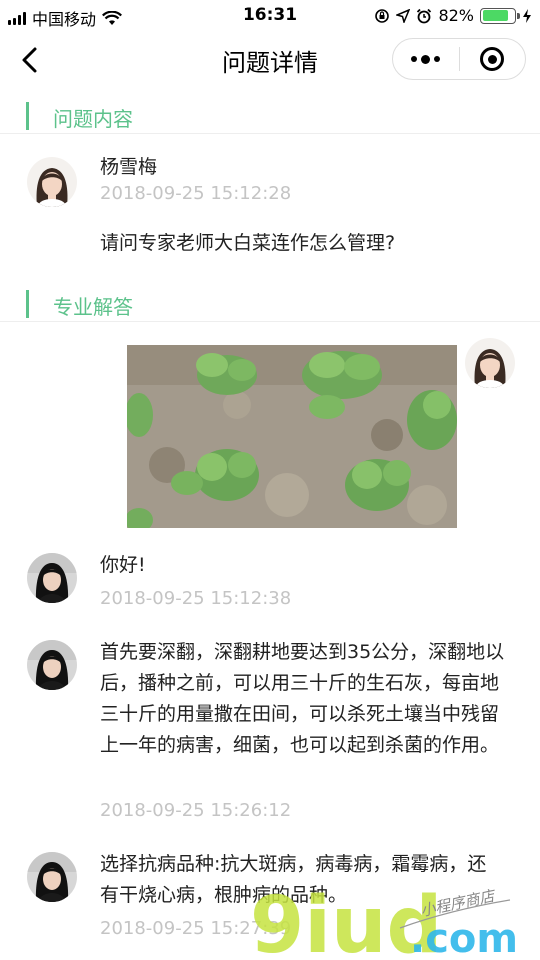 The image size is (540, 960). What do you see at coordinates (500, 15) in the screenshot?
I see `battery-icon` at bounding box center [500, 15].